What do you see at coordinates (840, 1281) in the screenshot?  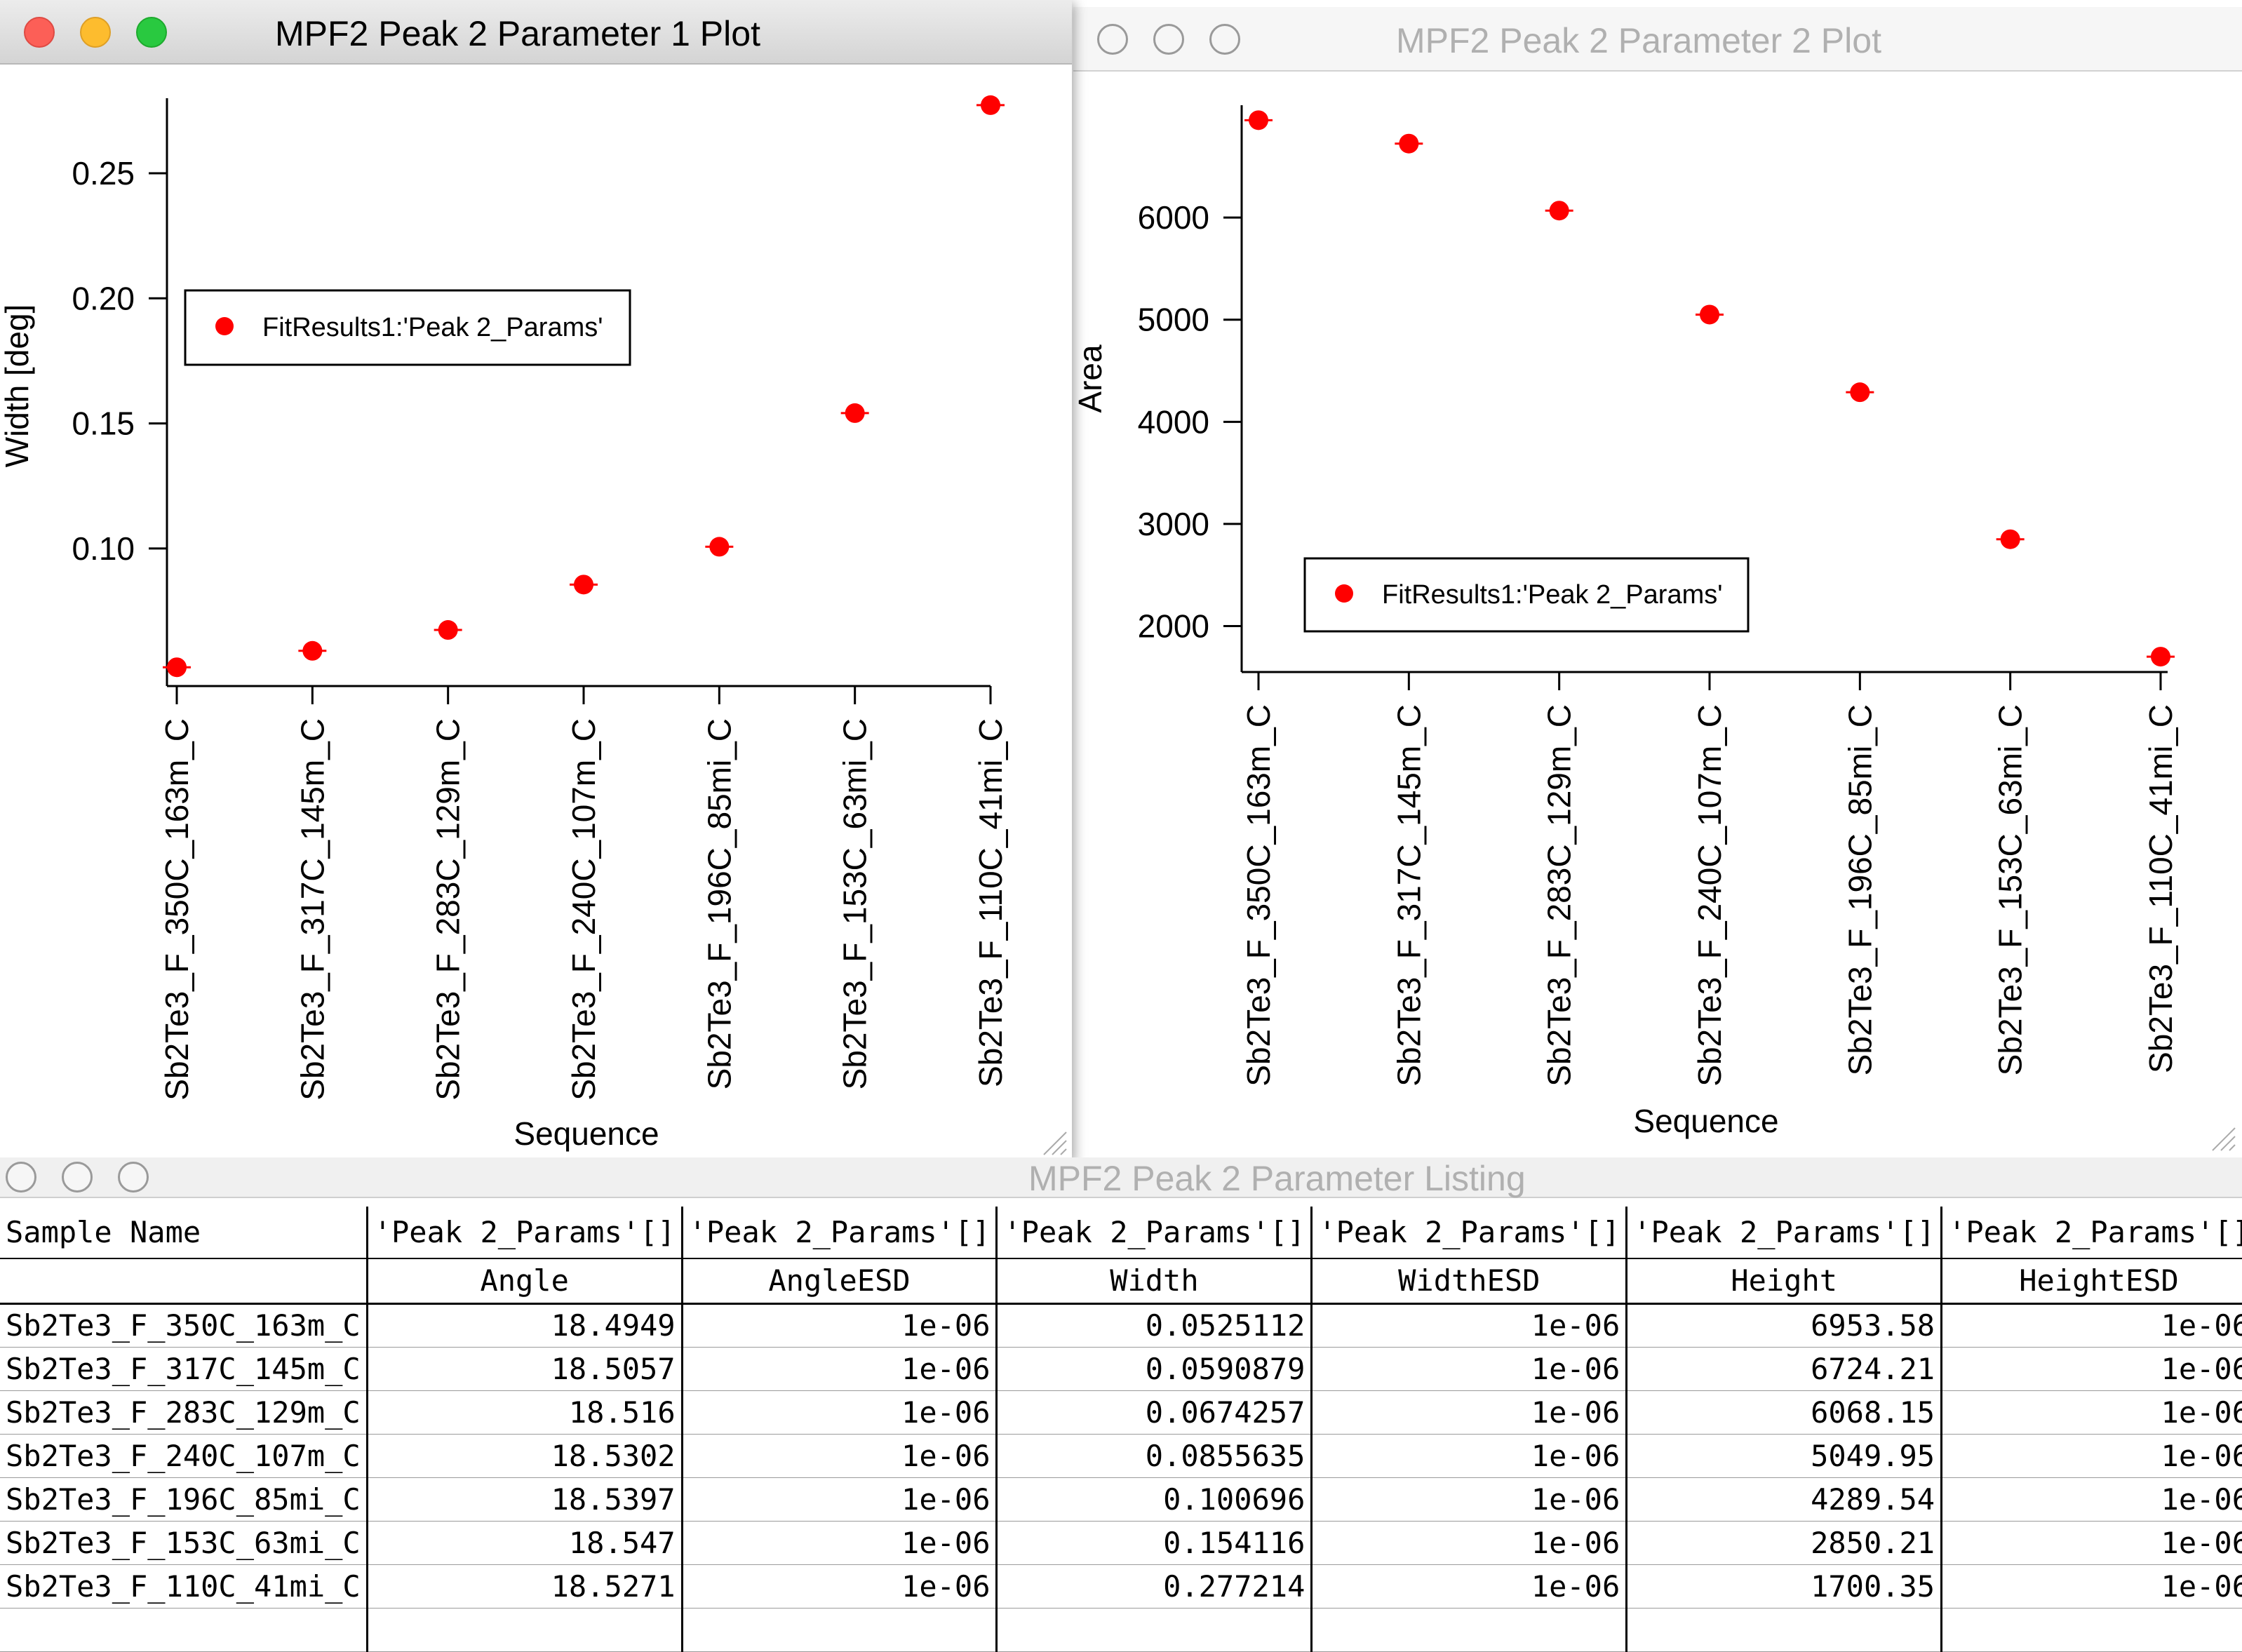 I see `column-subheader: AngleESD` at bounding box center [840, 1281].